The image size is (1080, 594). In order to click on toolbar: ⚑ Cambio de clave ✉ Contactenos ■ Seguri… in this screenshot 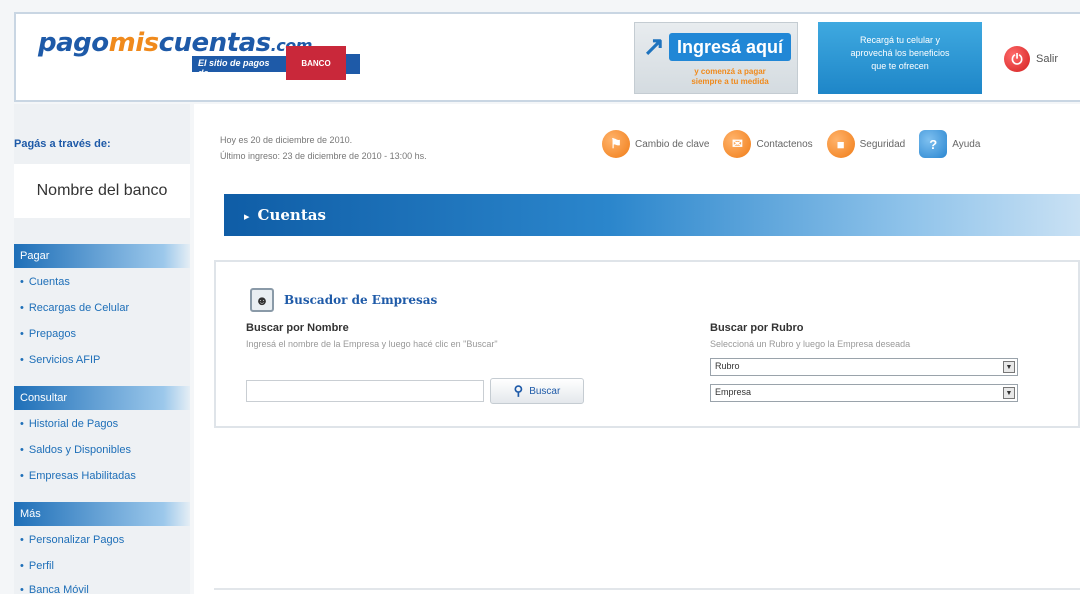, I will do `click(791, 144)`.